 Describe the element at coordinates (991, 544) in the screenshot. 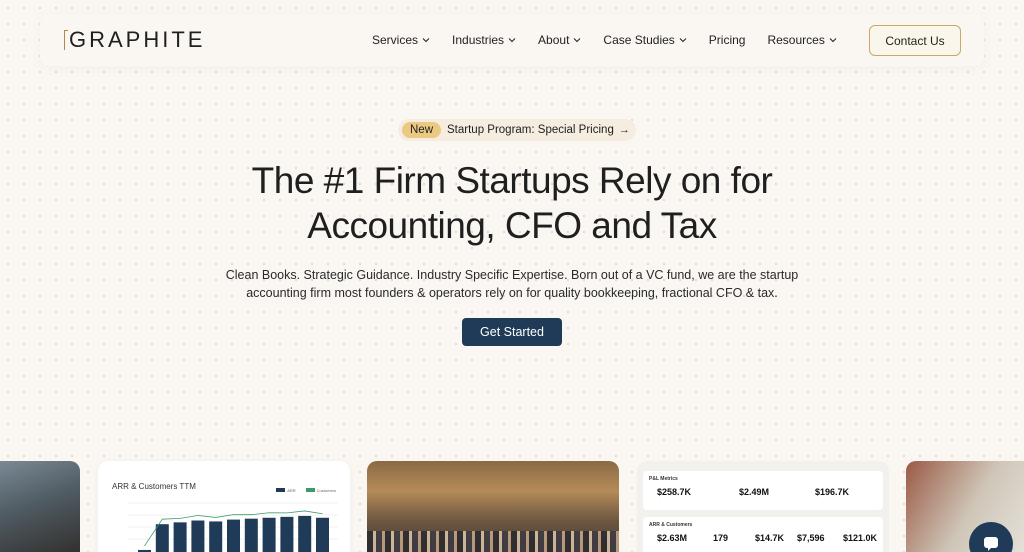

I see `chat-bubble-icon` at that location.